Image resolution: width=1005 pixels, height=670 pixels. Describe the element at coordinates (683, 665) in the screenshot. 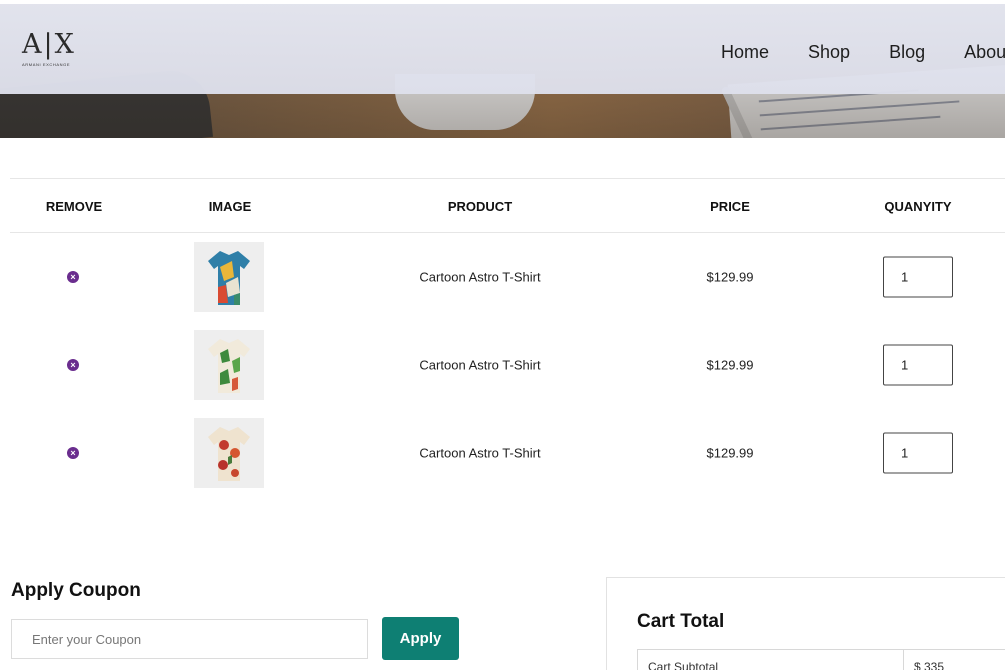

I see `subtotal-label: Cart Subtotal` at that location.